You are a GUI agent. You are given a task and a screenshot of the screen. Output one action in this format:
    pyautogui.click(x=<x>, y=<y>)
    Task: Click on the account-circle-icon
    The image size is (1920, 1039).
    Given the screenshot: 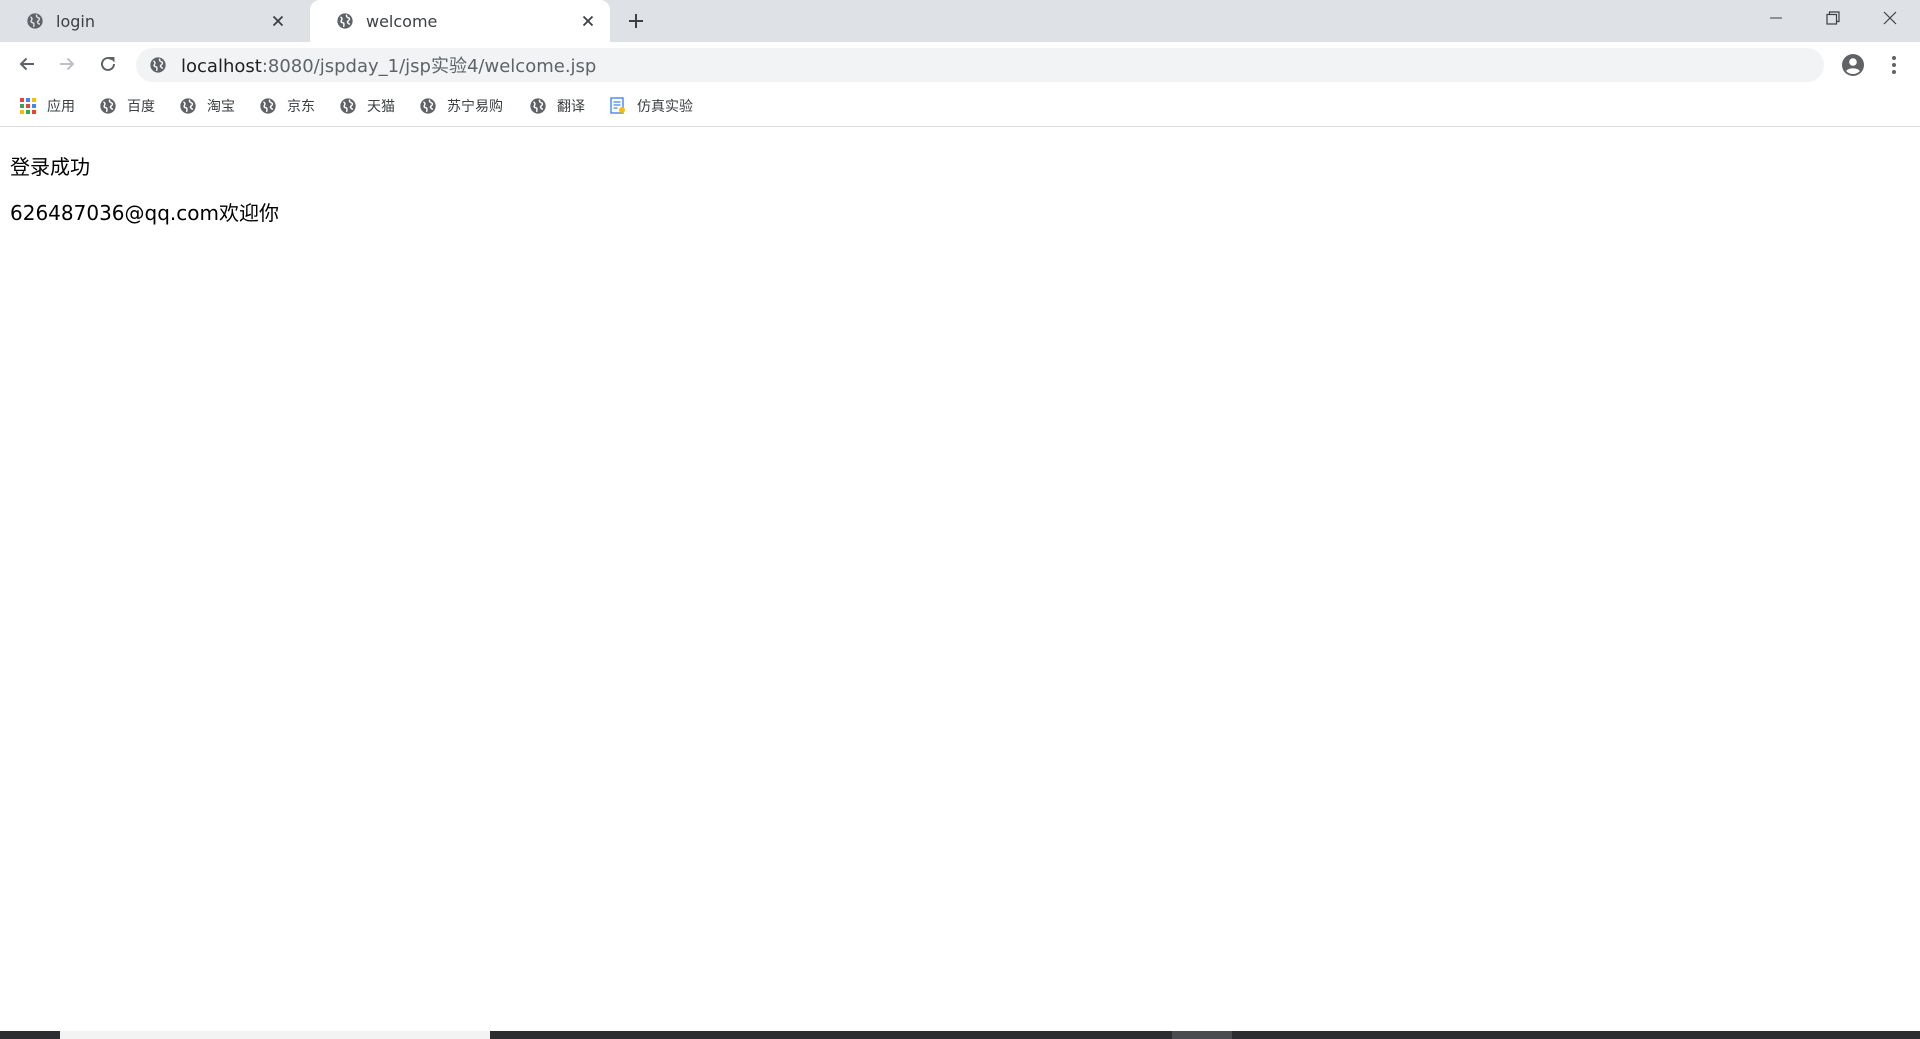 What is the action you would take?
    pyautogui.click(x=1853, y=65)
    